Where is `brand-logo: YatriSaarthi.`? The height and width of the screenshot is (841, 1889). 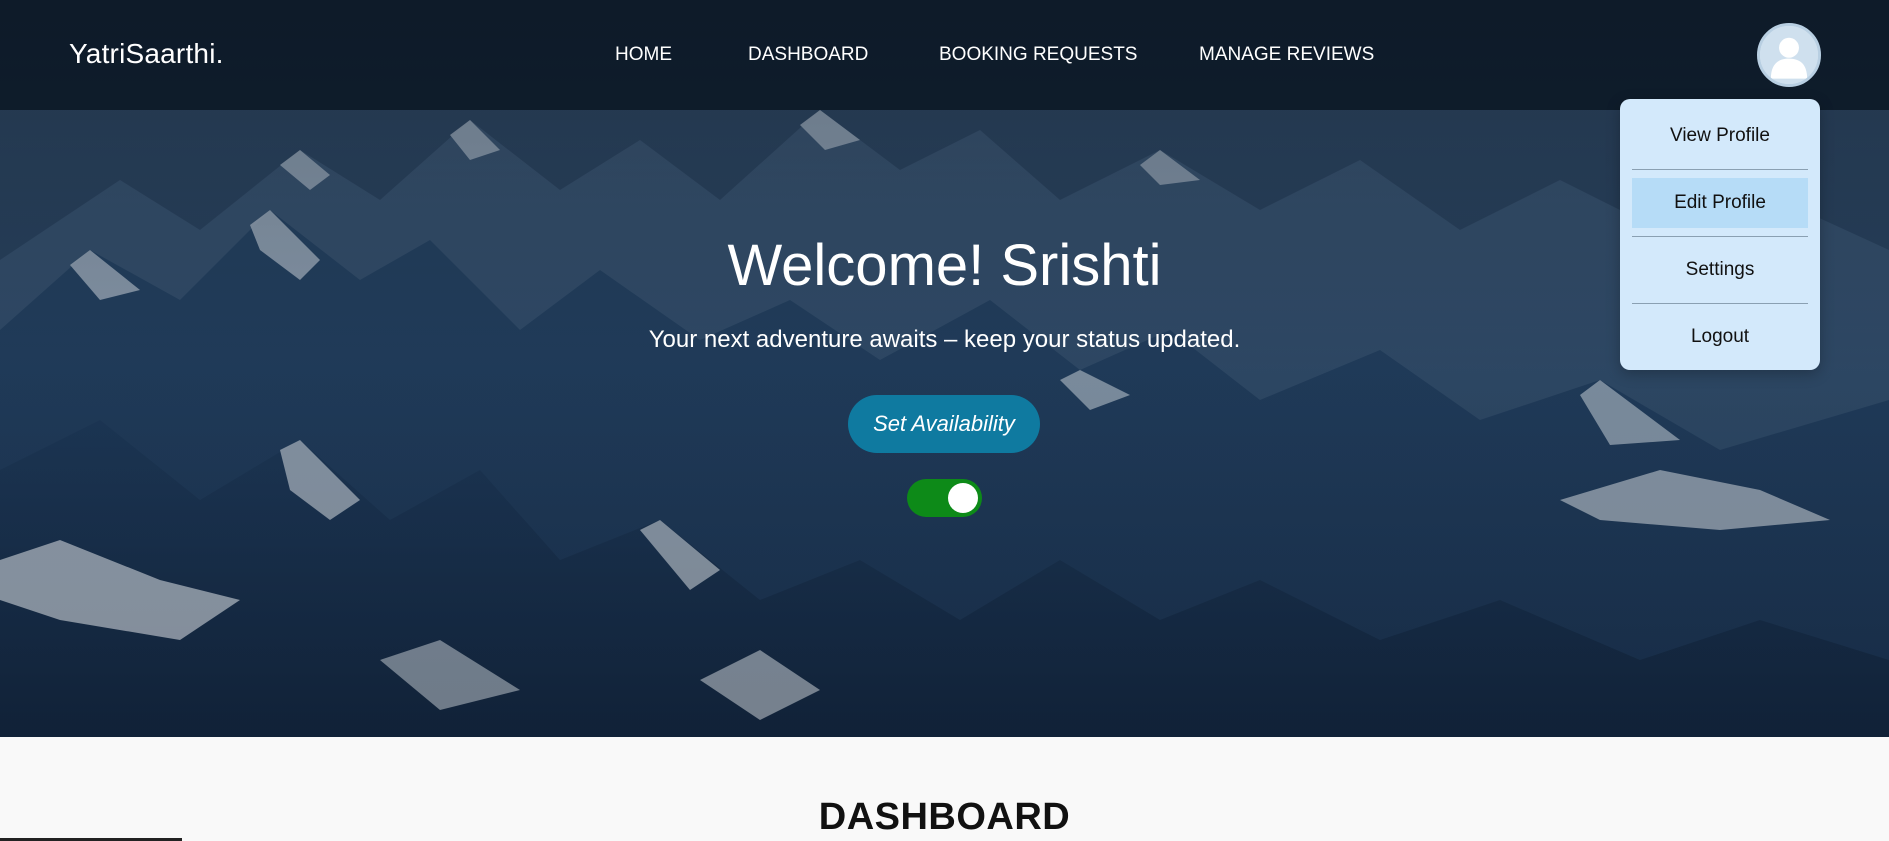 brand-logo: YatriSaarthi. is located at coordinates (146, 54).